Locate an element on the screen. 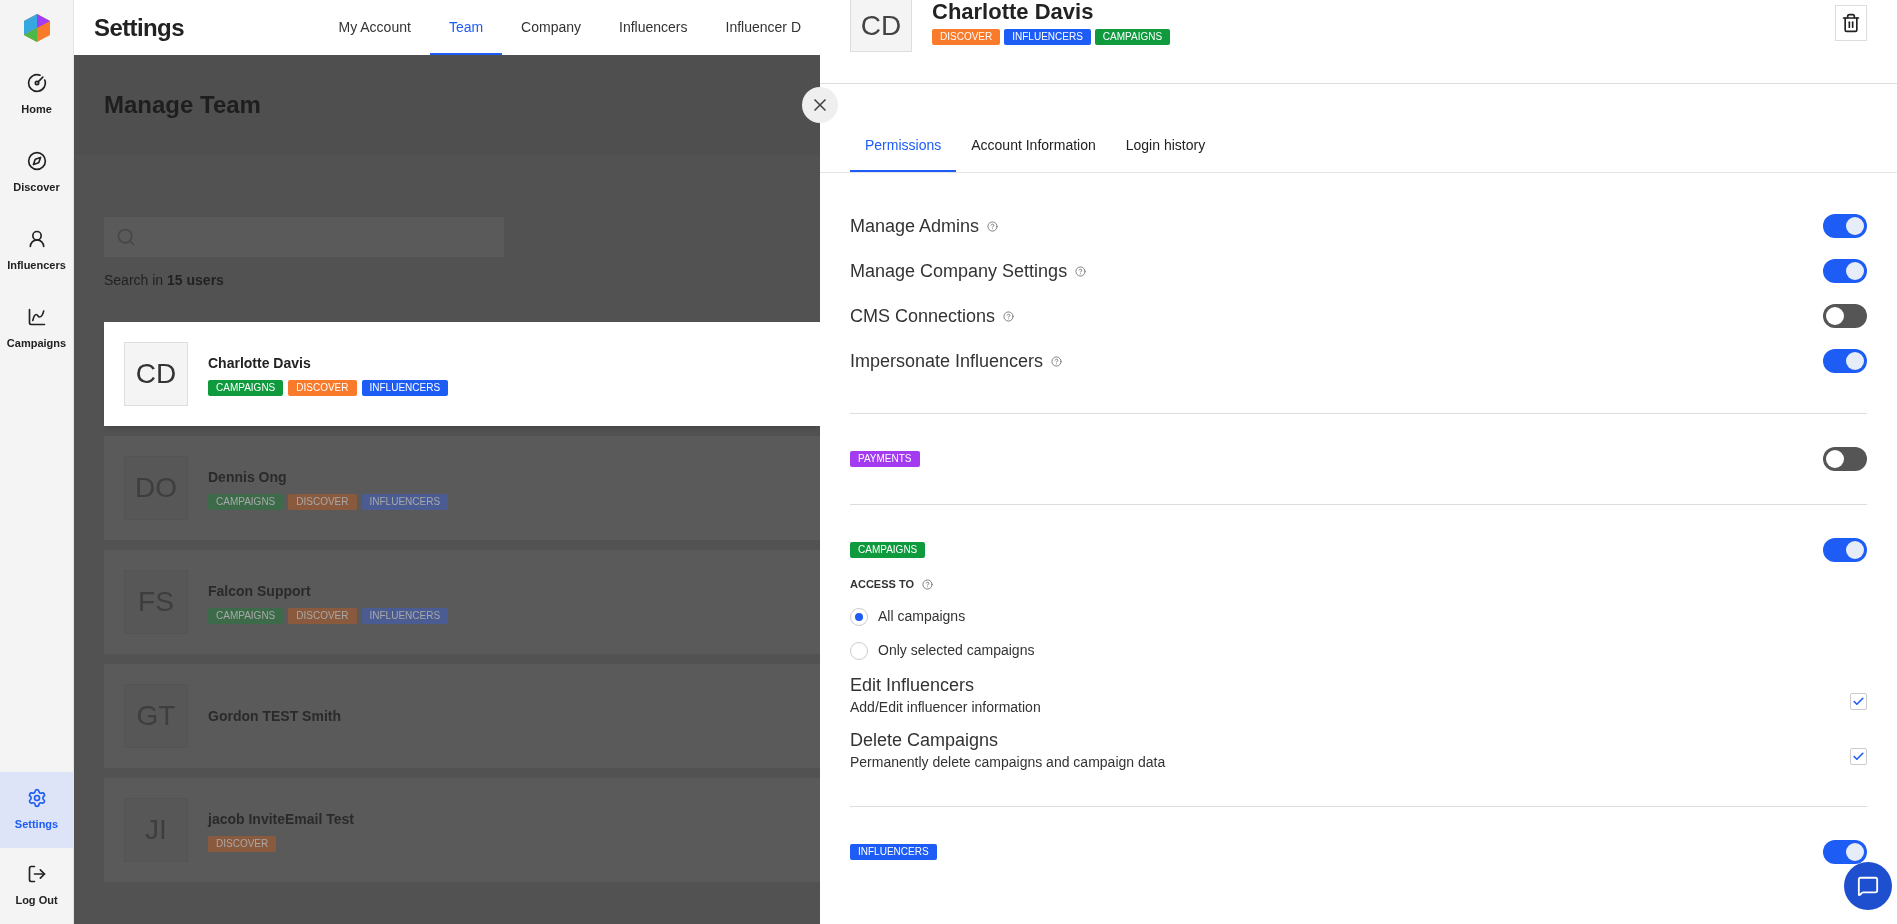 This screenshot has height=924, width=1897. panel-tab: Login history is located at coordinates (1165, 146).